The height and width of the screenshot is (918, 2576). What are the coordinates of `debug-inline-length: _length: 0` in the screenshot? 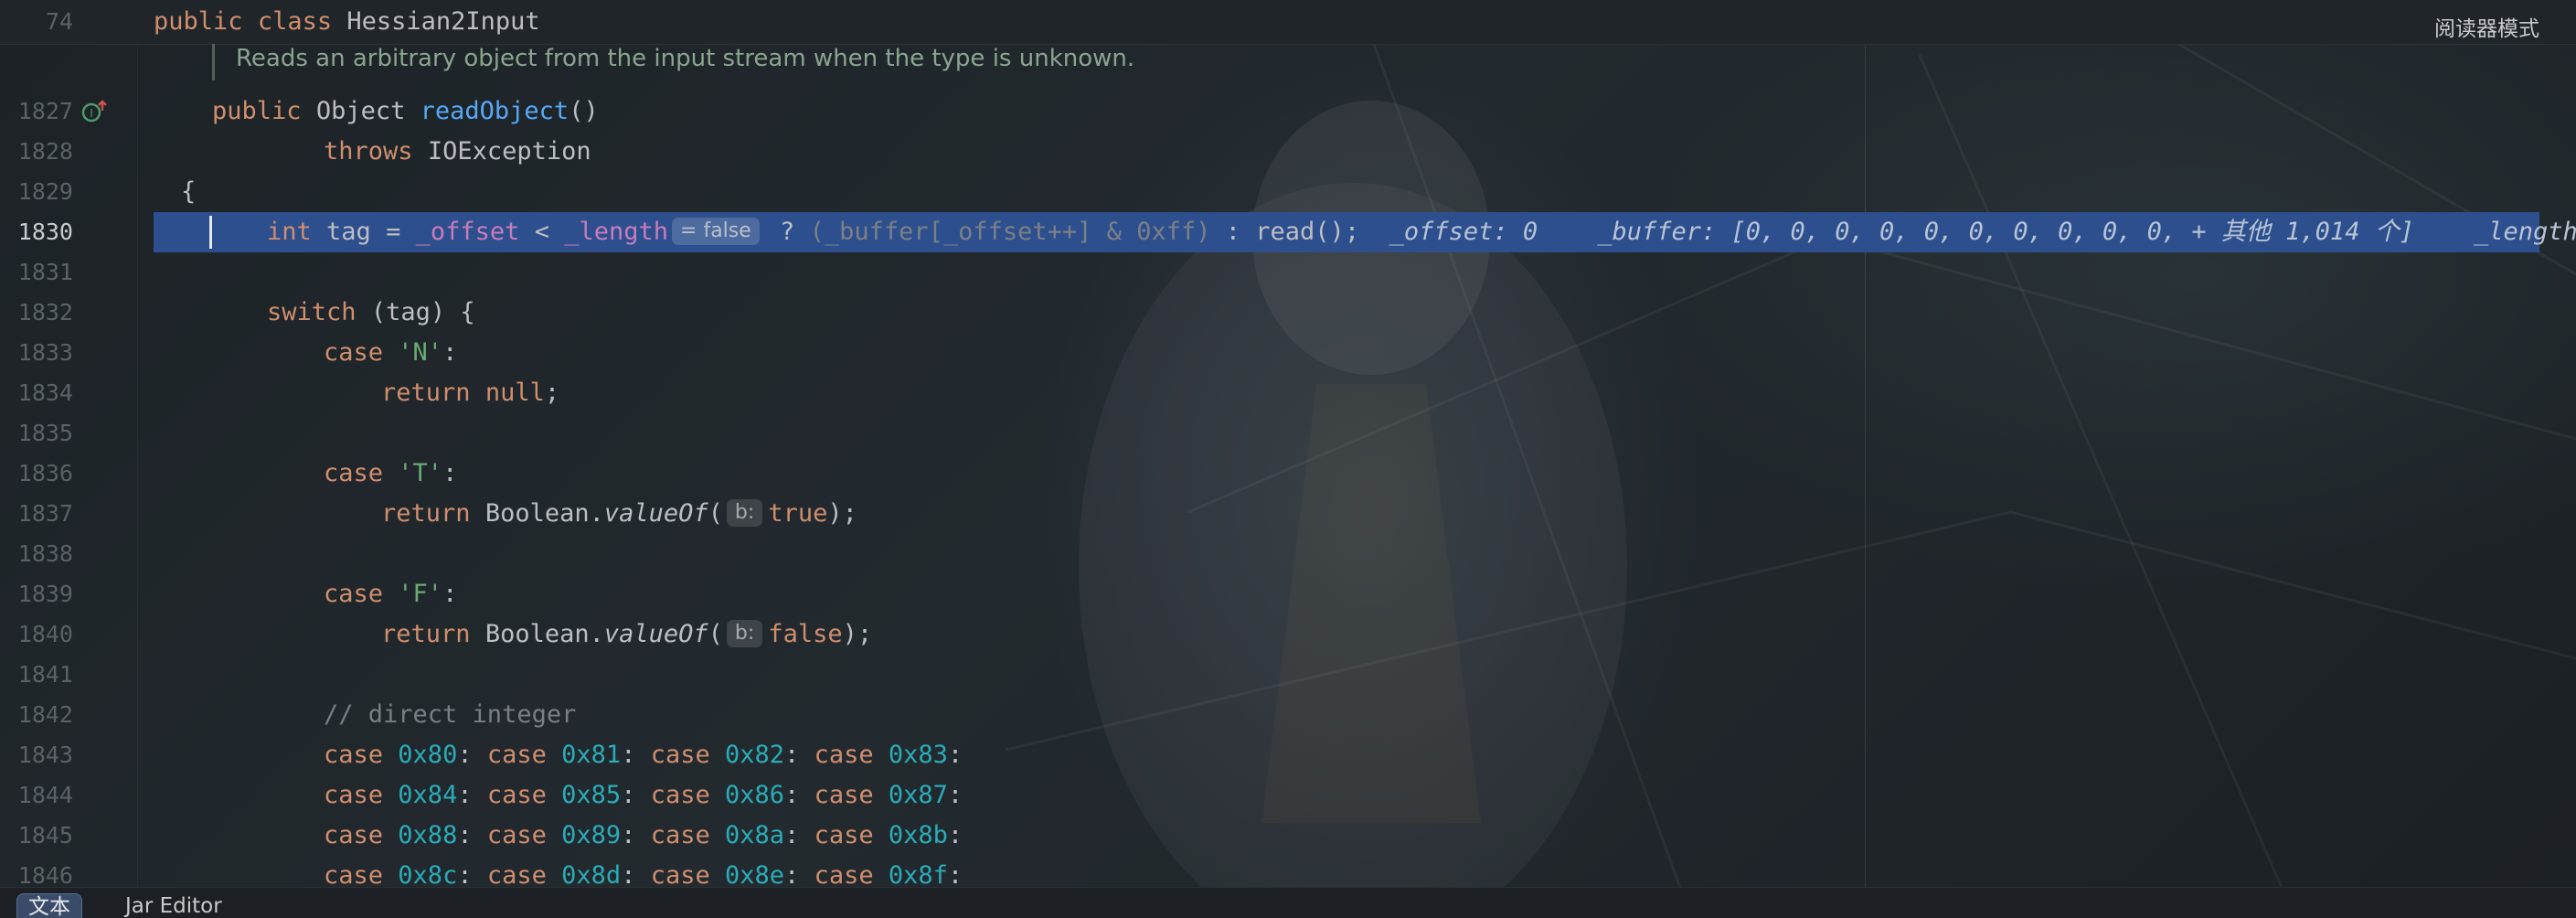 It's located at (2525, 232).